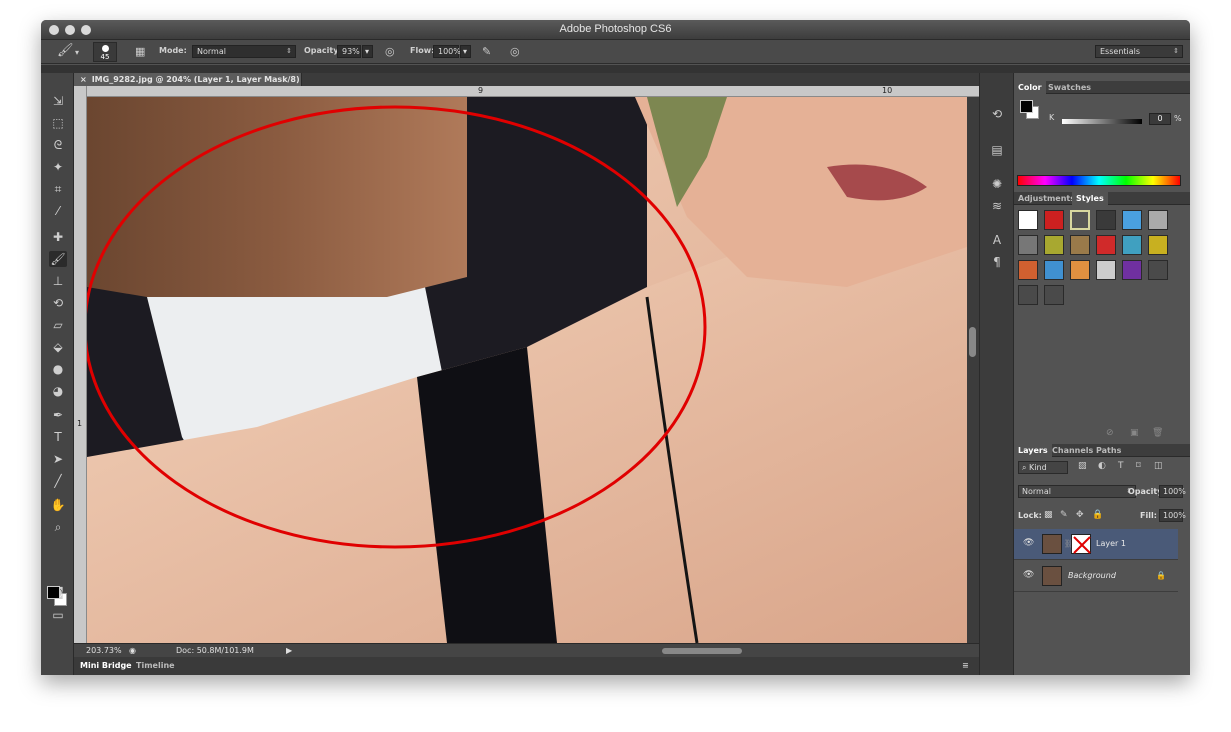 The image size is (1231, 732). I want to click on layer-name: Background, so click(1092, 575).